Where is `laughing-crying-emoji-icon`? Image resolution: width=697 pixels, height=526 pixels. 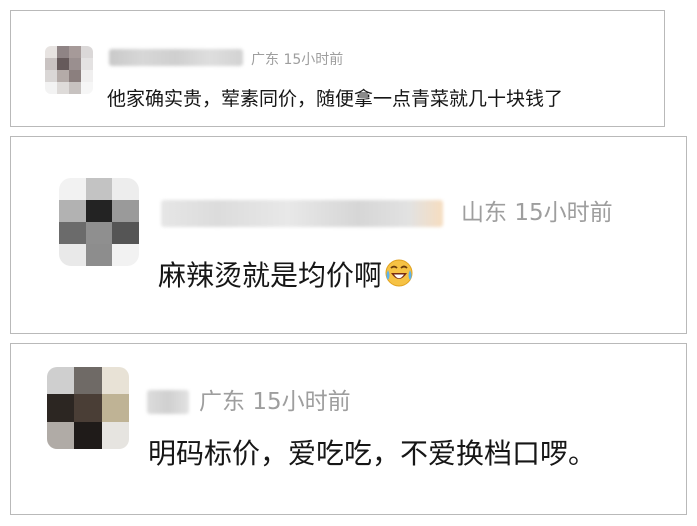
laughing-crying-emoji-icon is located at coordinates (399, 275).